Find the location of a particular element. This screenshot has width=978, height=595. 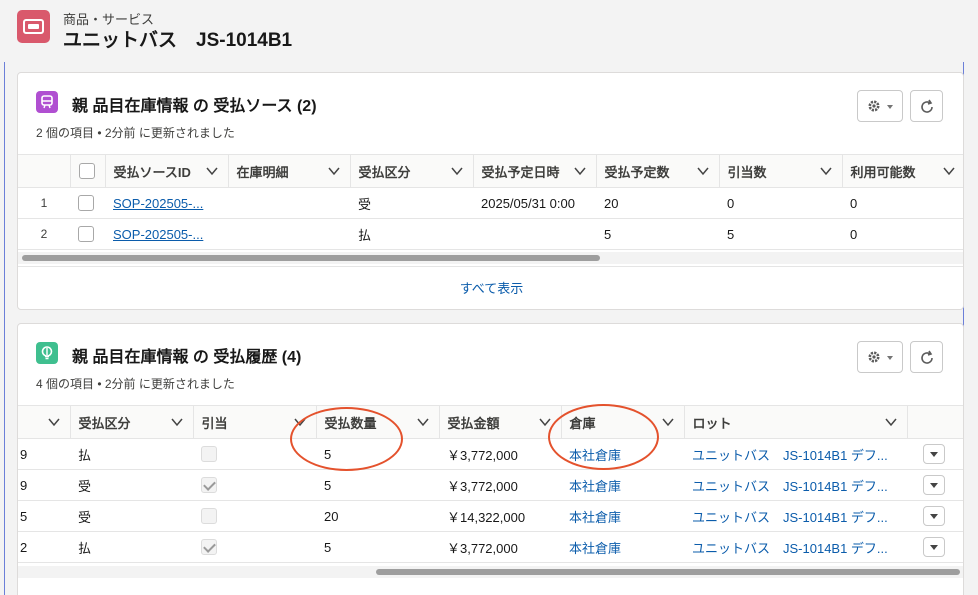

receipt-type-cell: 払 is located at coordinates (131, 547).